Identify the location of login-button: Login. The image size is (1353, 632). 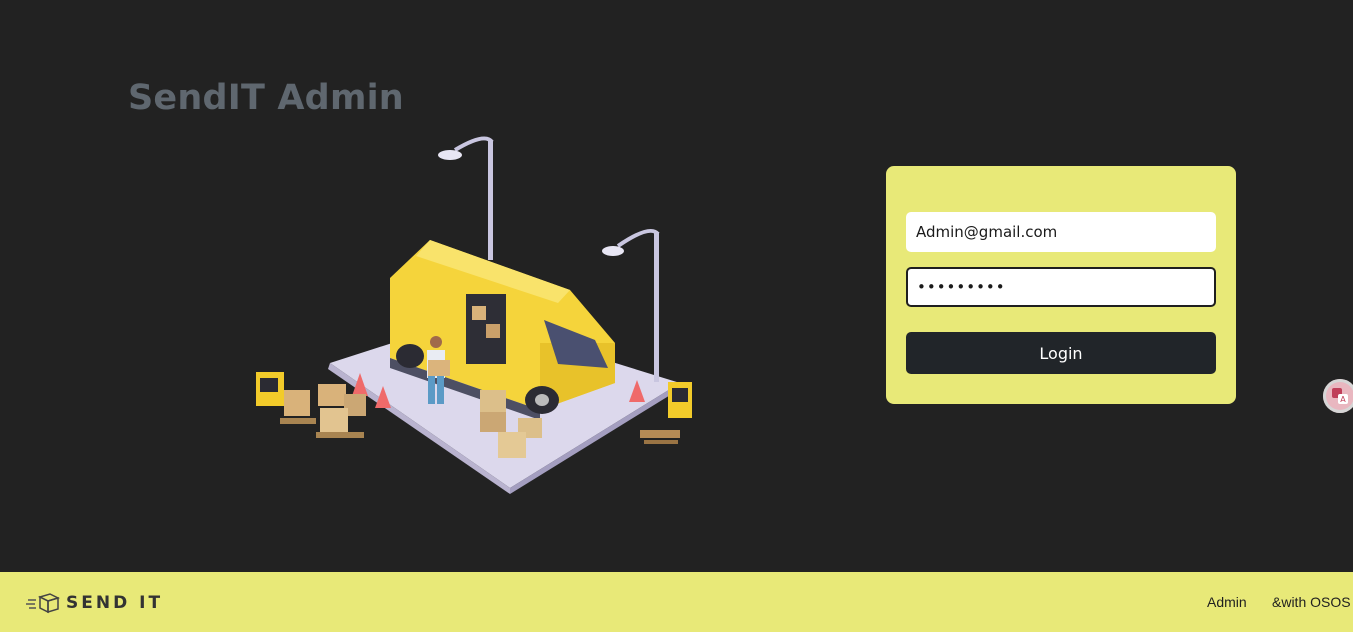
(1061, 353).